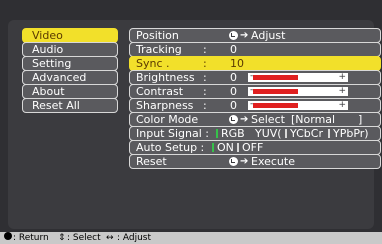  I want to click on input-option-yuv: YUV(, so click(268, 133).